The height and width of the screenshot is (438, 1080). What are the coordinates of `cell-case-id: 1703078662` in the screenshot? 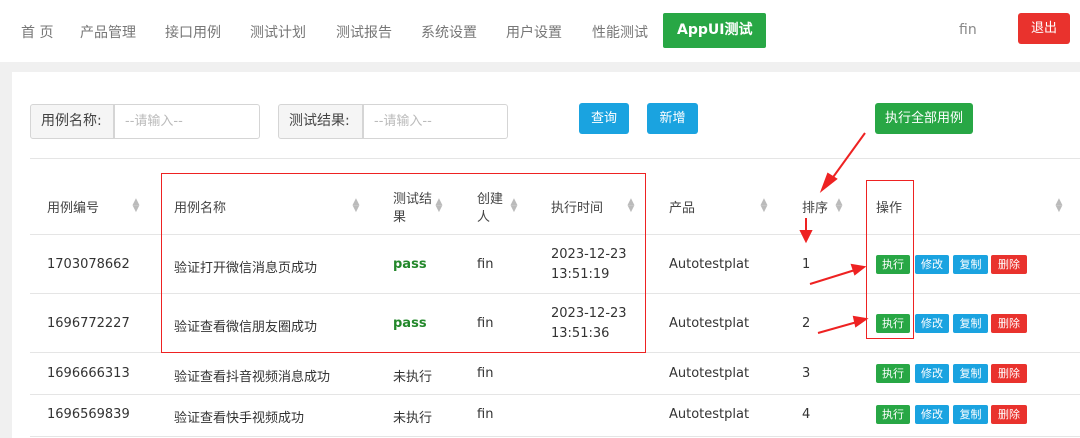 It's located at (88, 264).